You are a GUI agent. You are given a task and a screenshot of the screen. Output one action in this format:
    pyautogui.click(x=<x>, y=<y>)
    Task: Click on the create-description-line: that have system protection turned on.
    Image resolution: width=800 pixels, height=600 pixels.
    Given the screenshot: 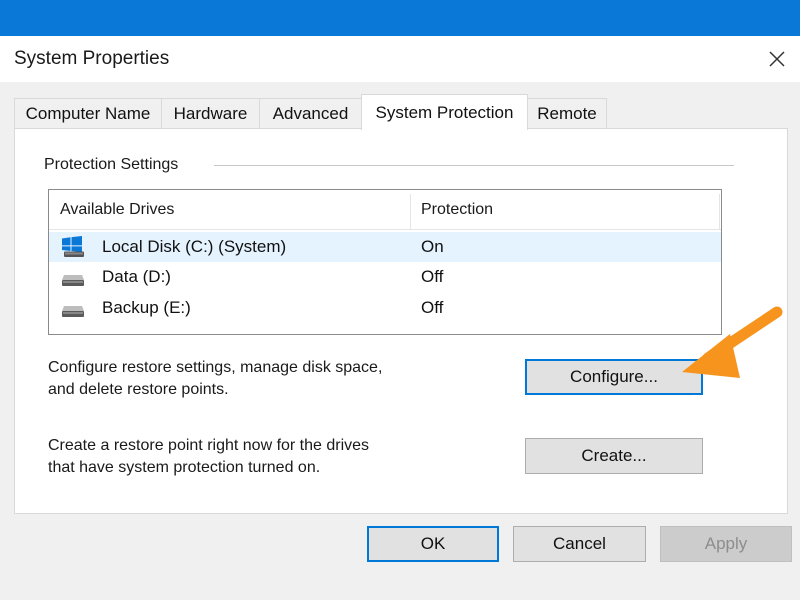 What is the action you would take?
    pyautogui.click(x=184, y=467)
    